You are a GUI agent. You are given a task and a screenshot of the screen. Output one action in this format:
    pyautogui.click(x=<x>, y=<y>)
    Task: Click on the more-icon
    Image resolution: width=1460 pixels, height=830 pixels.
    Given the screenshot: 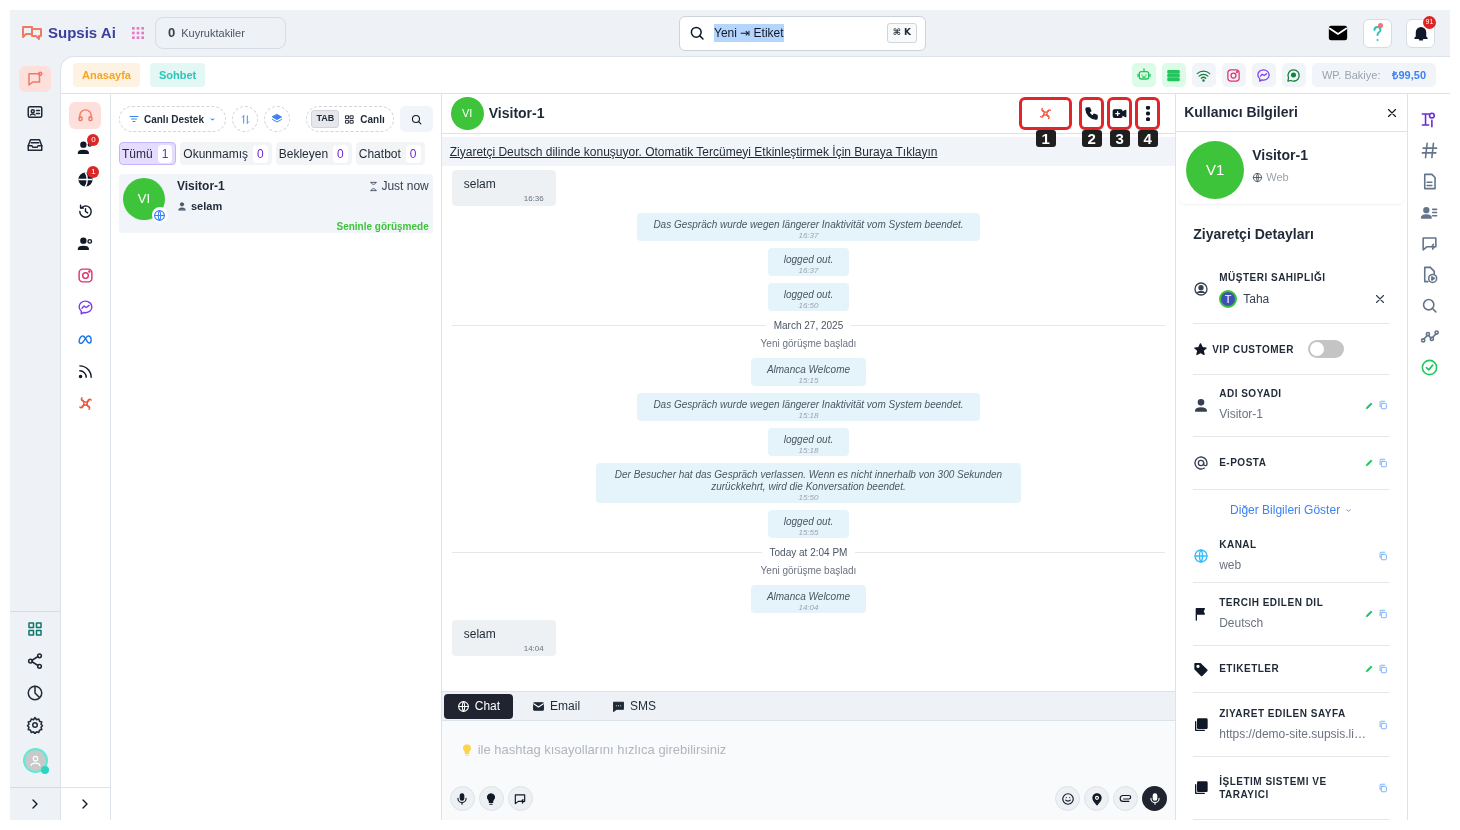 What is the action you would take?
    pyautogui.click(x=1147, y=113)
    